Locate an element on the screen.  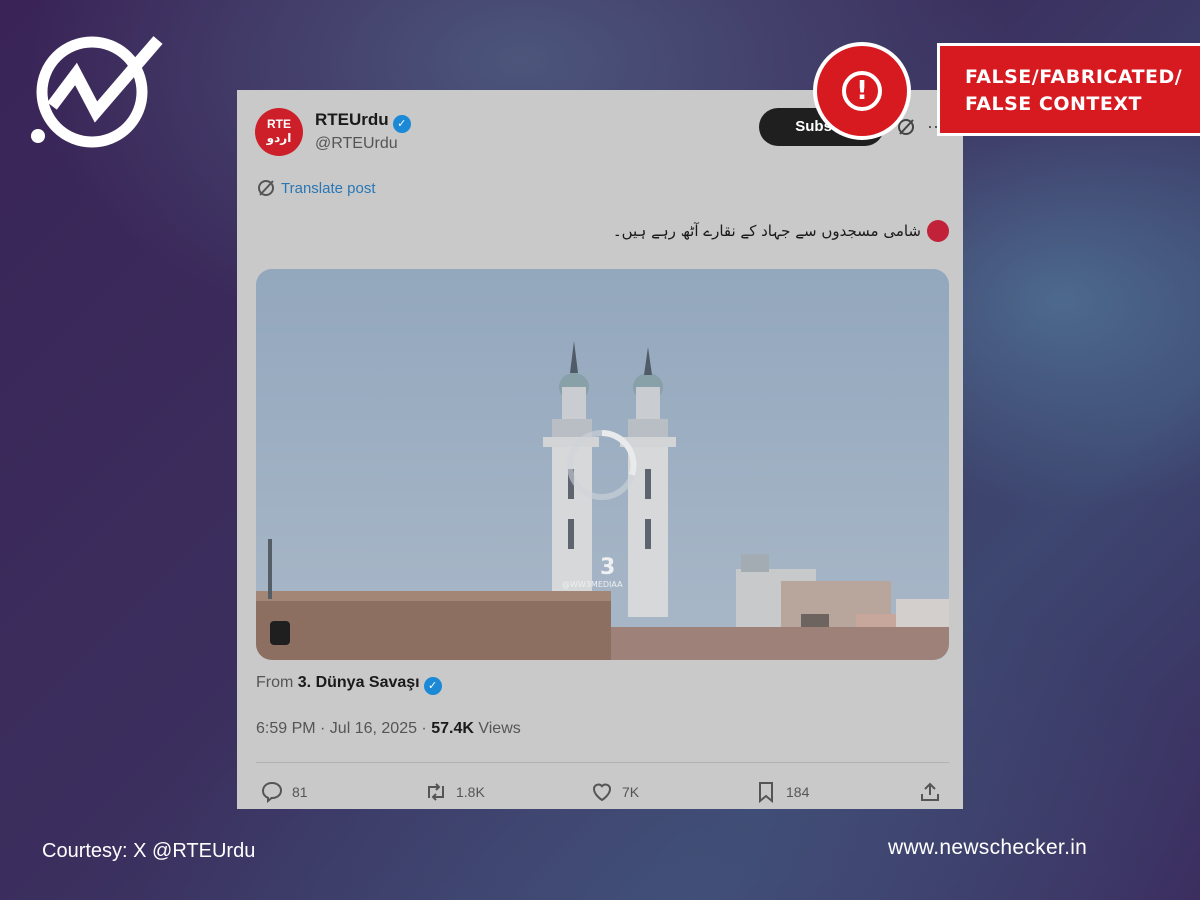
newschecker-logo is located at coordinates (97, 92).